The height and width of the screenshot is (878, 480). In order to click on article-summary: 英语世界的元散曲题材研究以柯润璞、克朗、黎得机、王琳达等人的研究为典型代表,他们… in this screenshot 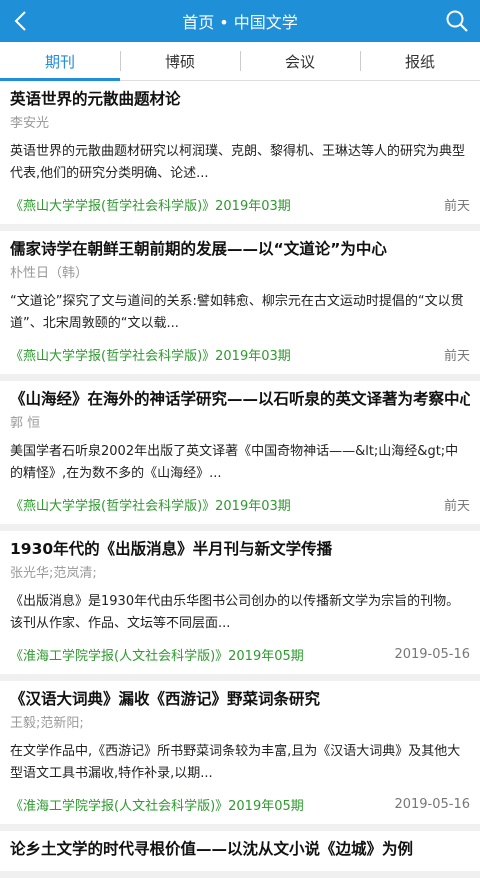, I will do `click(238, 162)`.